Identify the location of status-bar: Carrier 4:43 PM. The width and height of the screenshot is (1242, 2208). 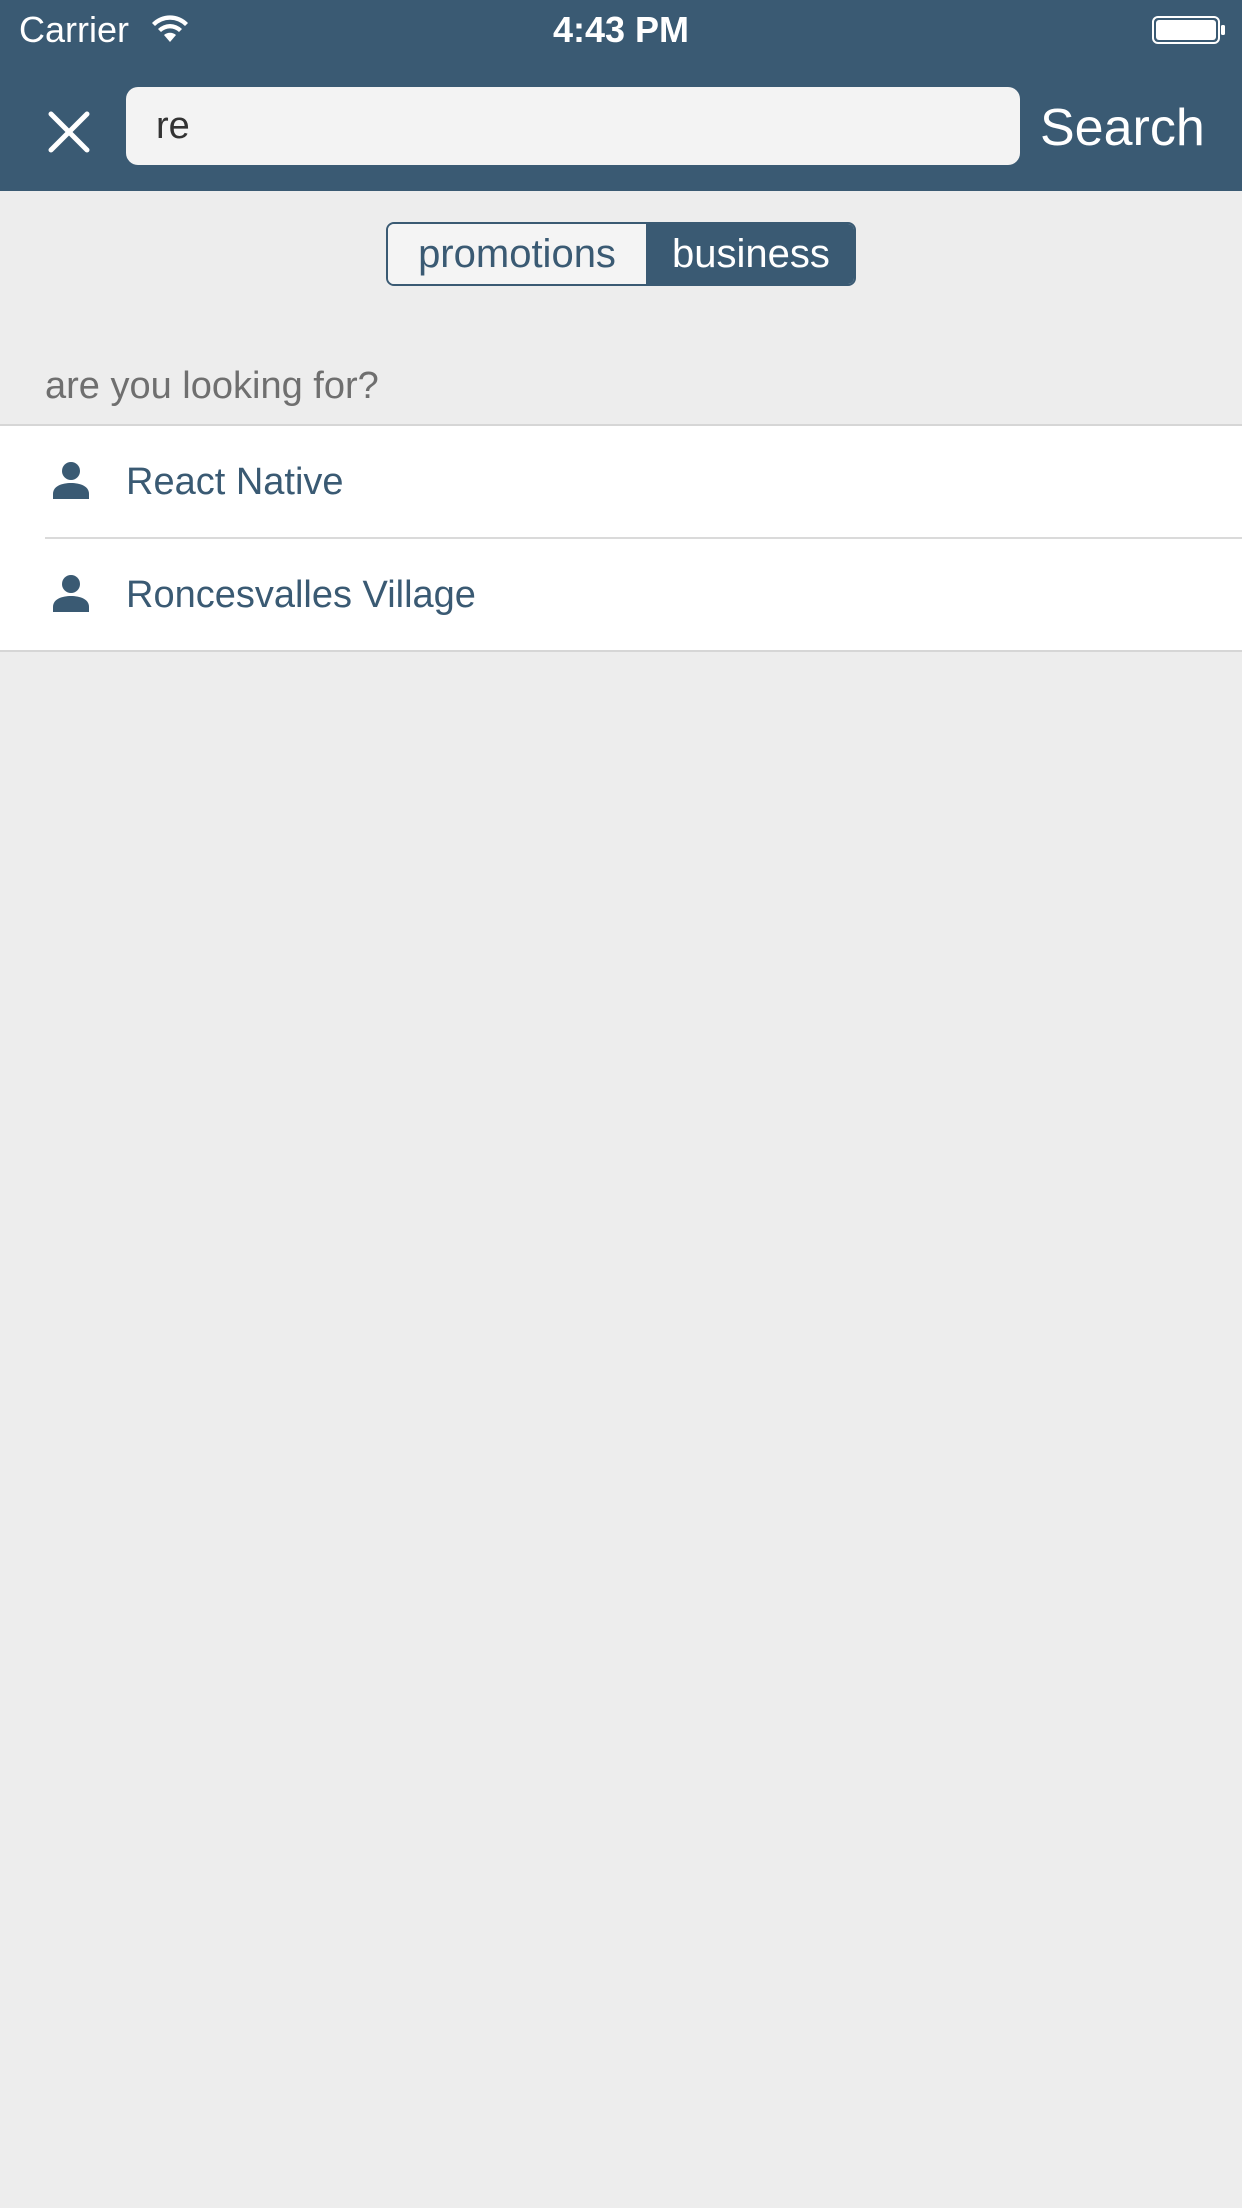
(621, 30).